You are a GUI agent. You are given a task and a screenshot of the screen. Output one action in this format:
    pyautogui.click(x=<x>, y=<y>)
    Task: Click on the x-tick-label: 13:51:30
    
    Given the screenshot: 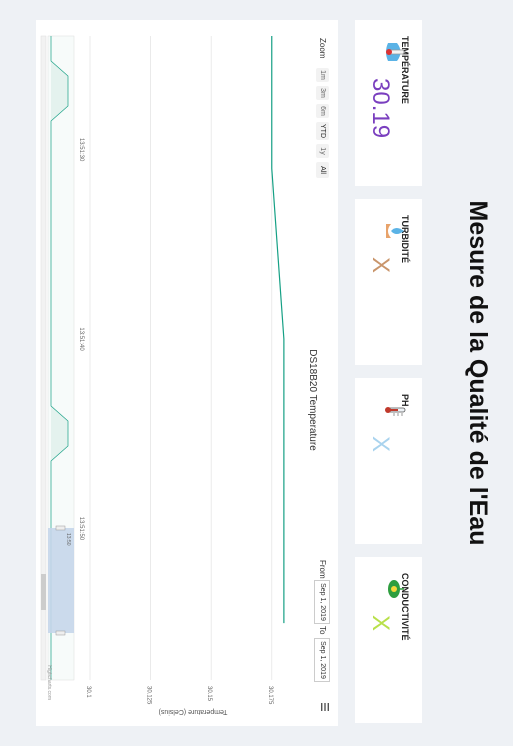 What is the action you would take?
    pyautogui.click(x=81, y=150)
    